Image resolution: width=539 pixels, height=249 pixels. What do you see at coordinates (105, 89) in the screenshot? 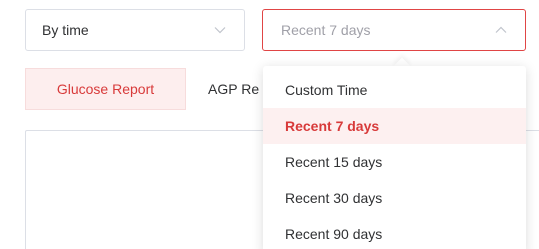
I see `tab-glucose-report: Glucose Report` at bounding box center [105, 89].